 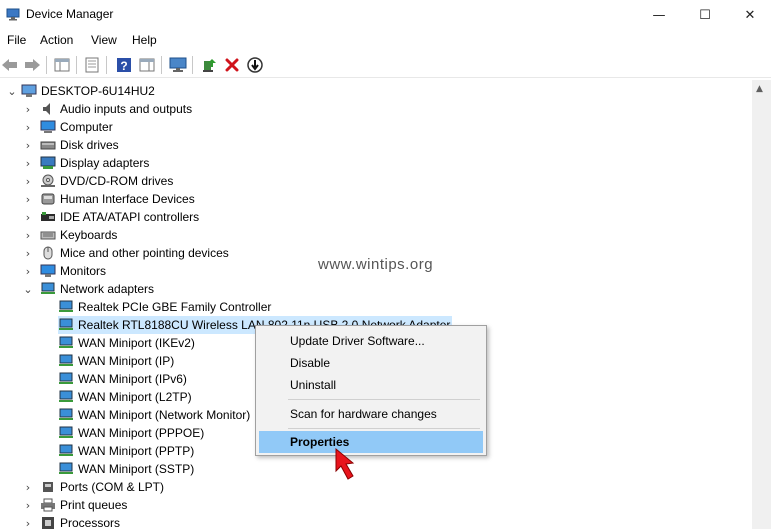 I want to click on help-icon: ?, so click(x=124, y=65).